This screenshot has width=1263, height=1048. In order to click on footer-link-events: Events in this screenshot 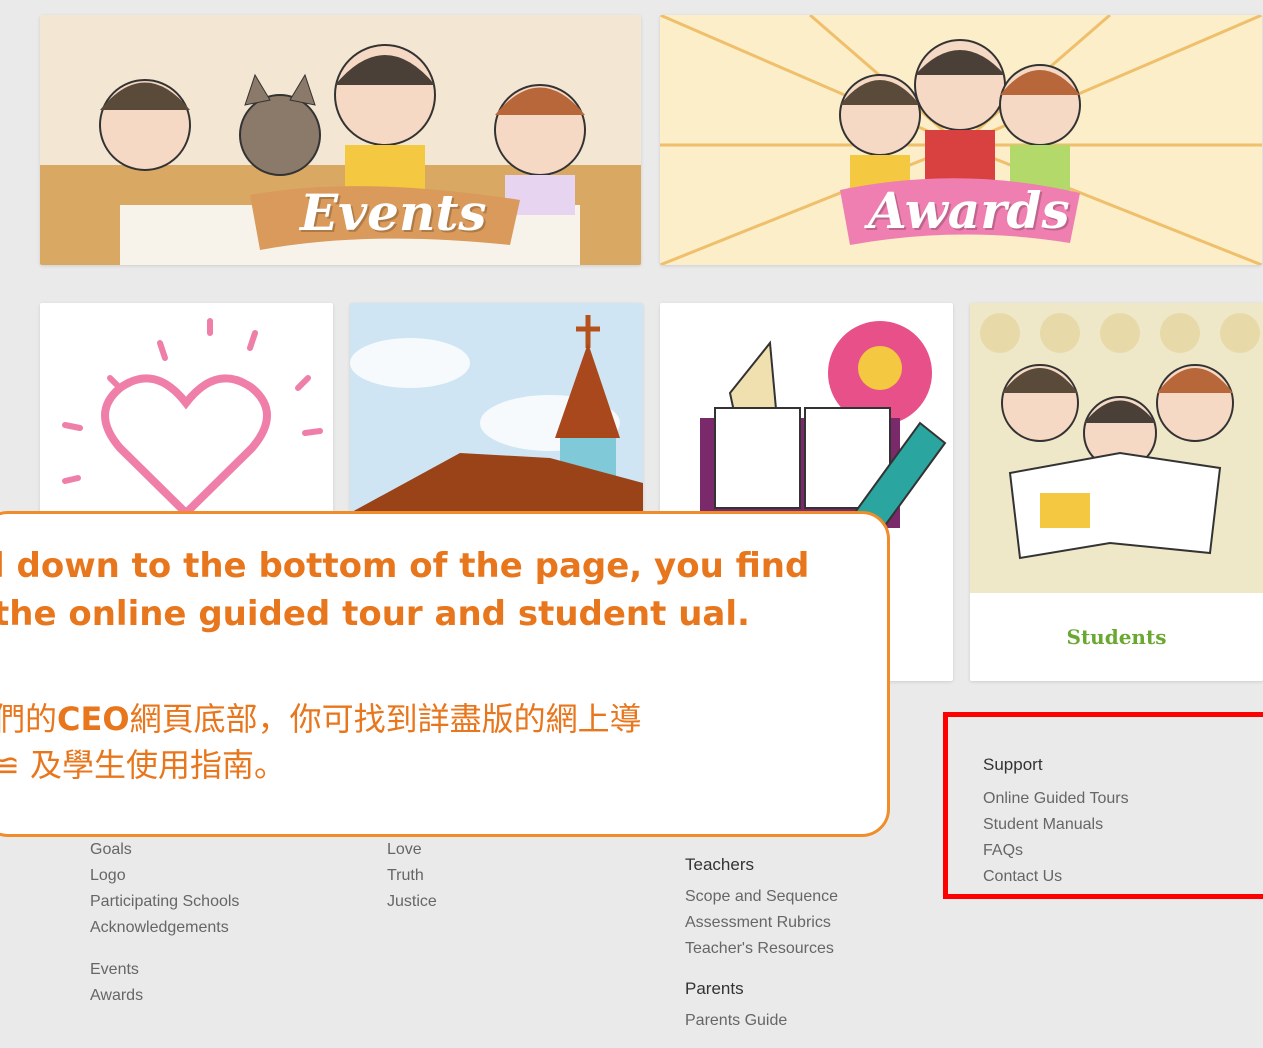, I will do `click(116, 970)`.